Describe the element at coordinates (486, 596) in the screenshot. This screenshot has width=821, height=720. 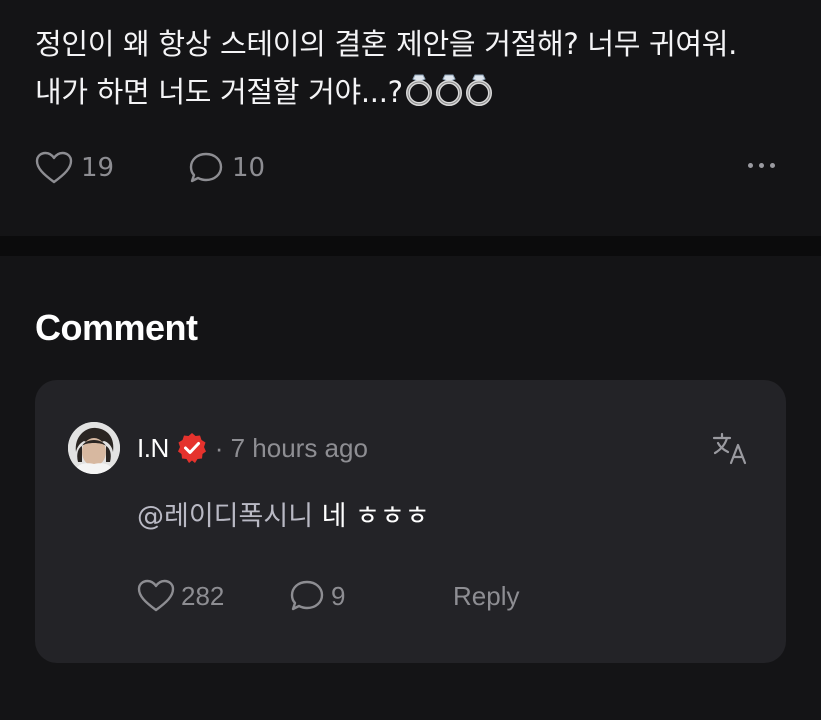
I see `reply-button: Reply` at that location.